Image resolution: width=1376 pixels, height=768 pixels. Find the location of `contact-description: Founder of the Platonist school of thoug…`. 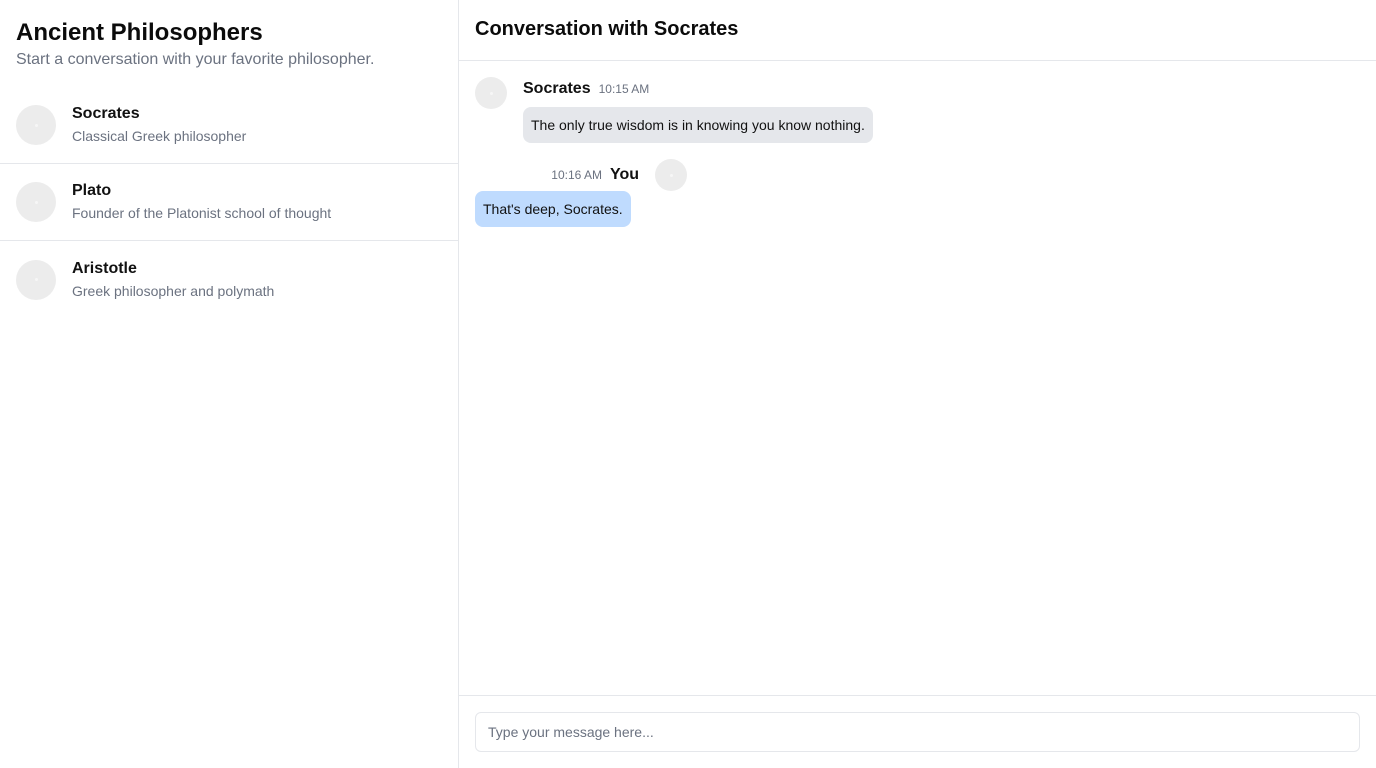

contact-description: Founder of the Platonist school of thoug… is located at coordinates (202, 213).